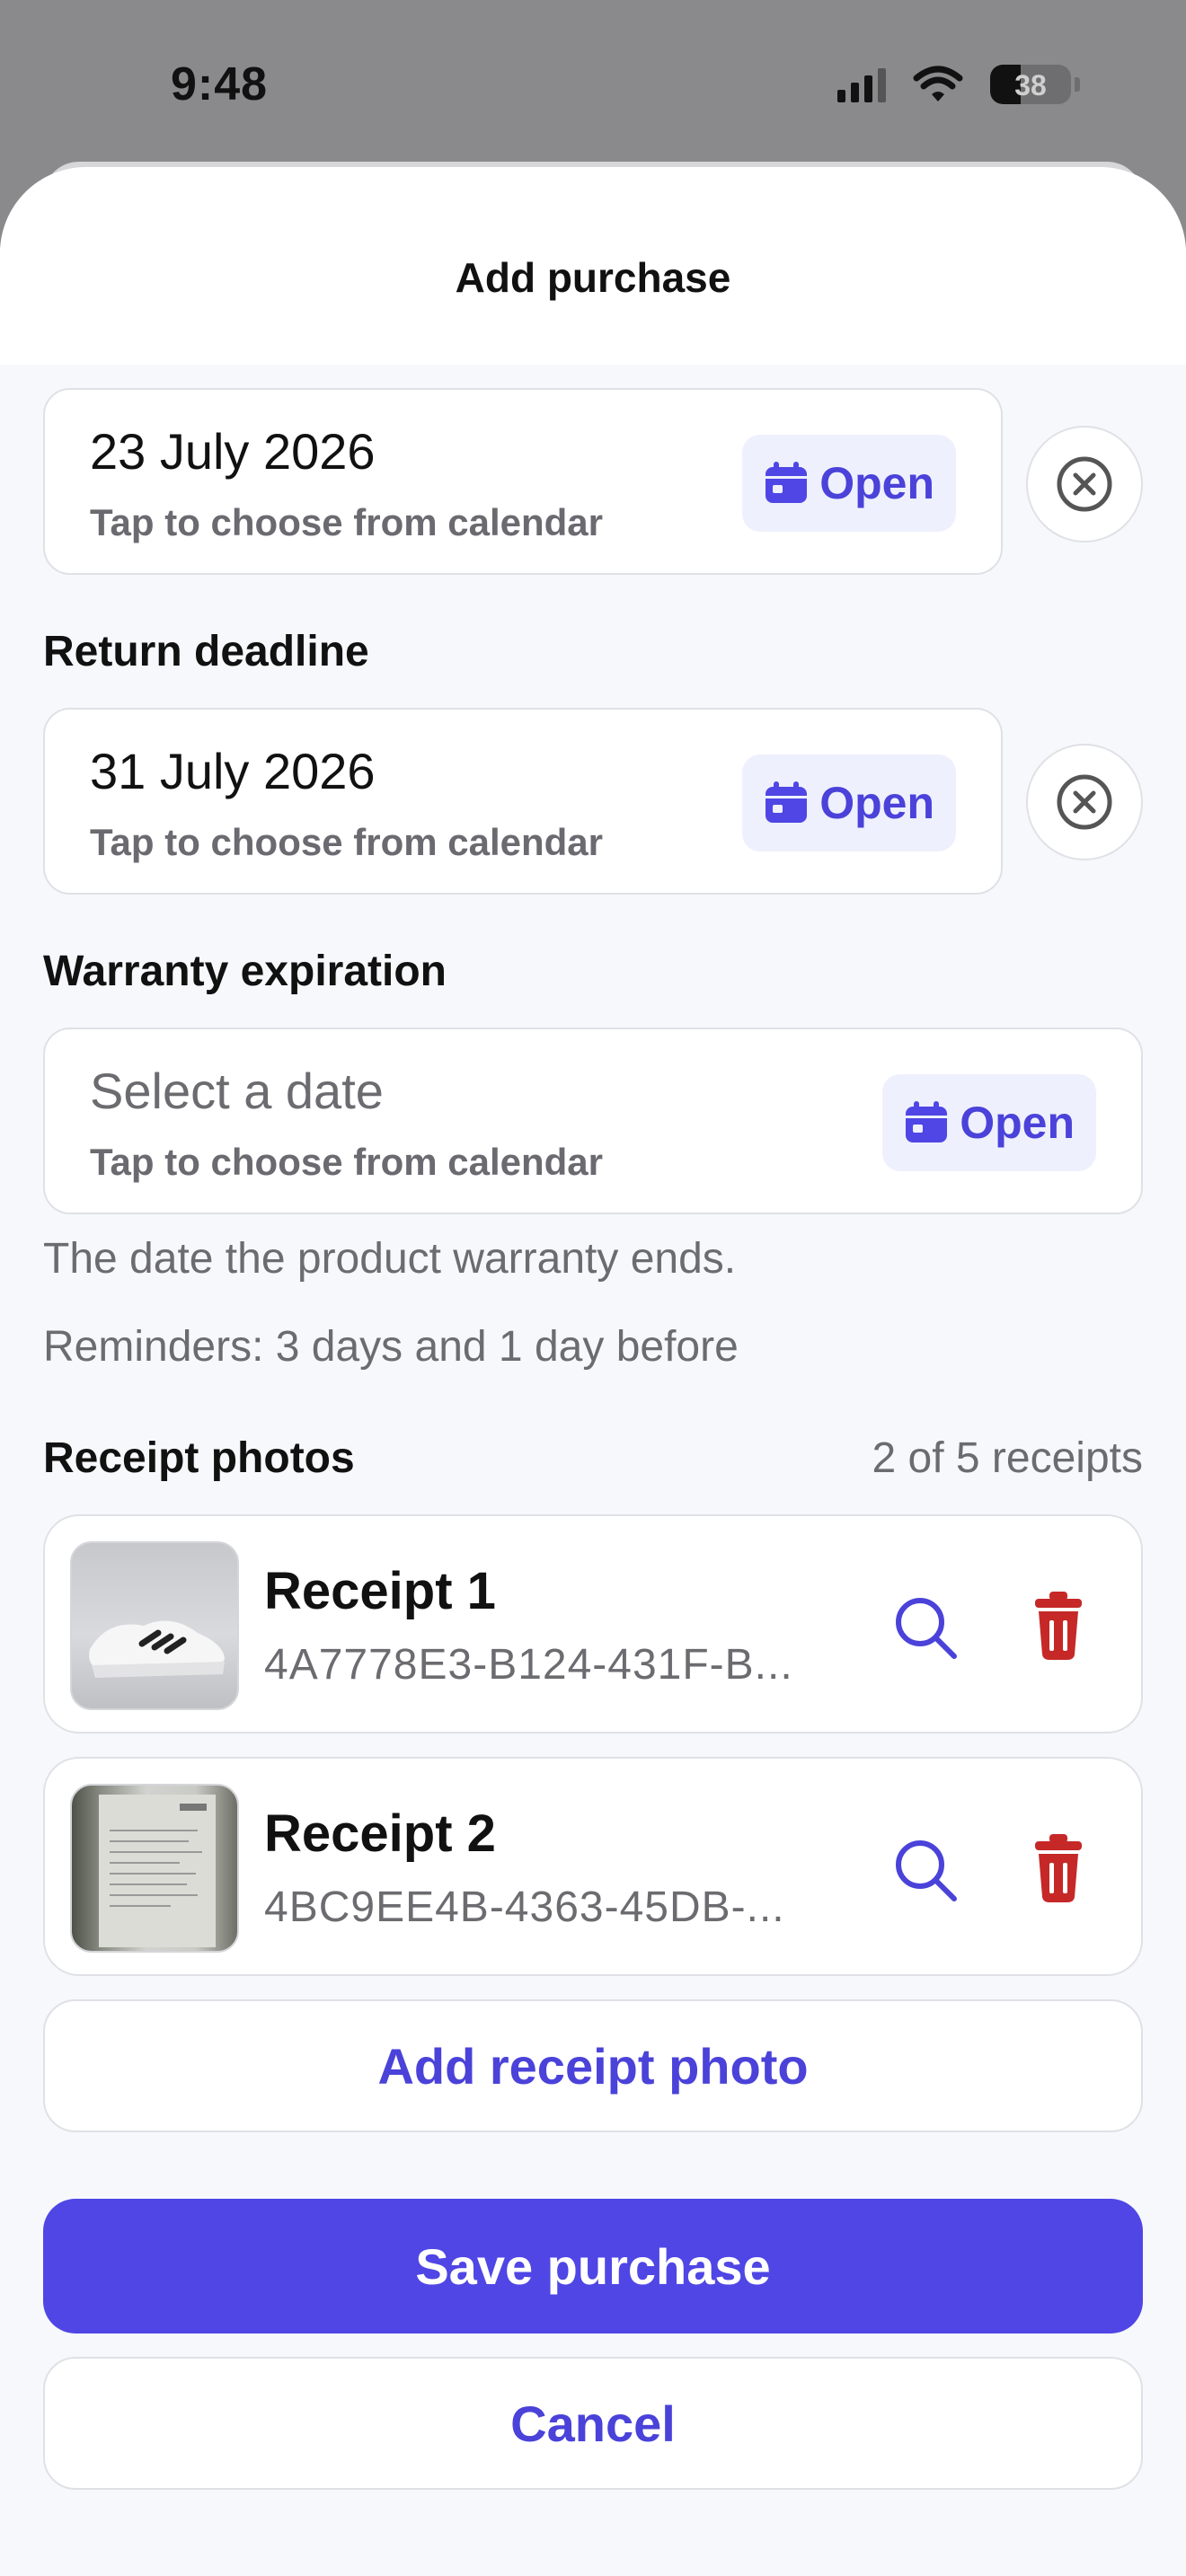  I want to click on shoe-image, so click(157, 1649).